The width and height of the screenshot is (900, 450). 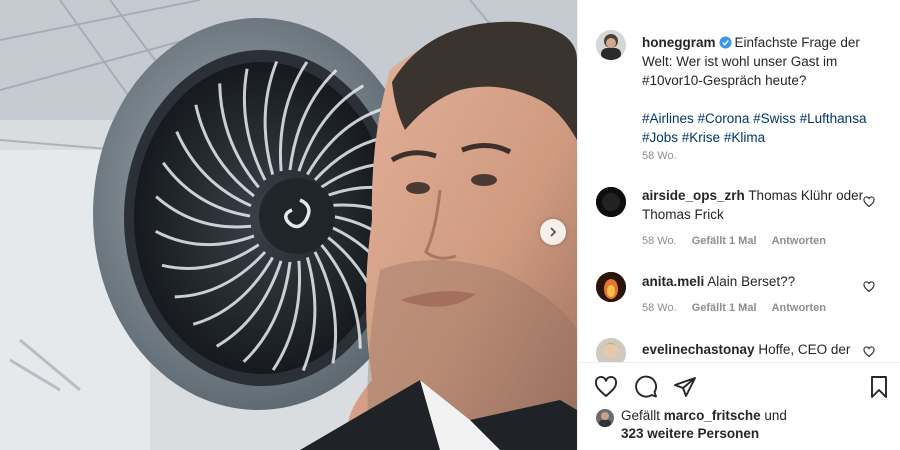 I want to click on commenter-username: airside_ops_zrh, so click(x=693, y=195).